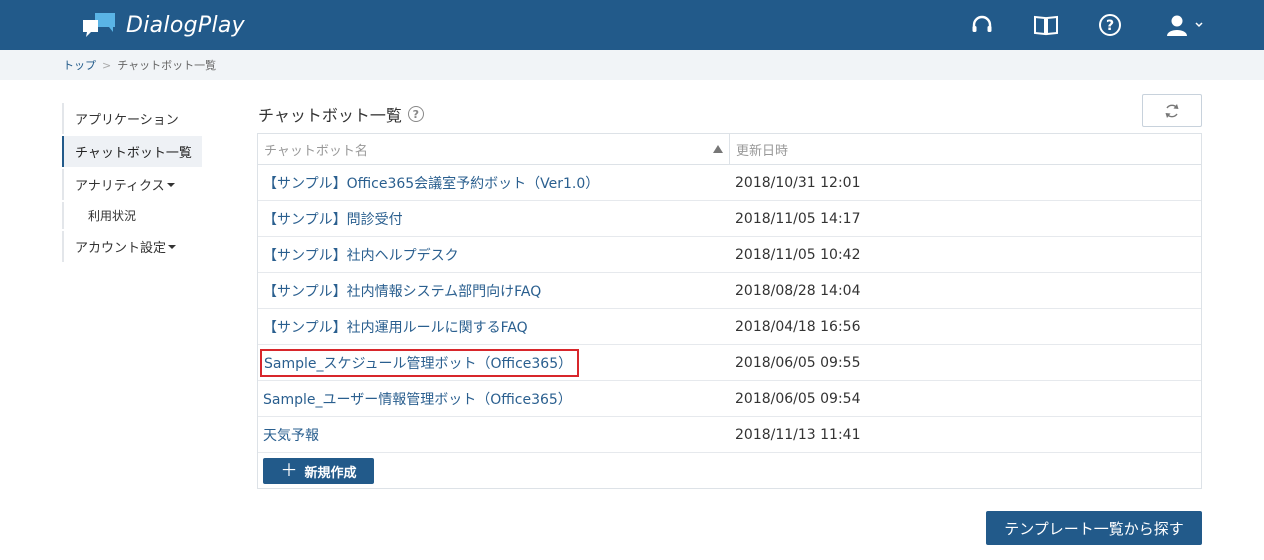 The width and height of the screenshot is (1264, 560). I want to click on chatbot-name-link: 【サンプル】社内ヘルプデスク, so click(494, 254).